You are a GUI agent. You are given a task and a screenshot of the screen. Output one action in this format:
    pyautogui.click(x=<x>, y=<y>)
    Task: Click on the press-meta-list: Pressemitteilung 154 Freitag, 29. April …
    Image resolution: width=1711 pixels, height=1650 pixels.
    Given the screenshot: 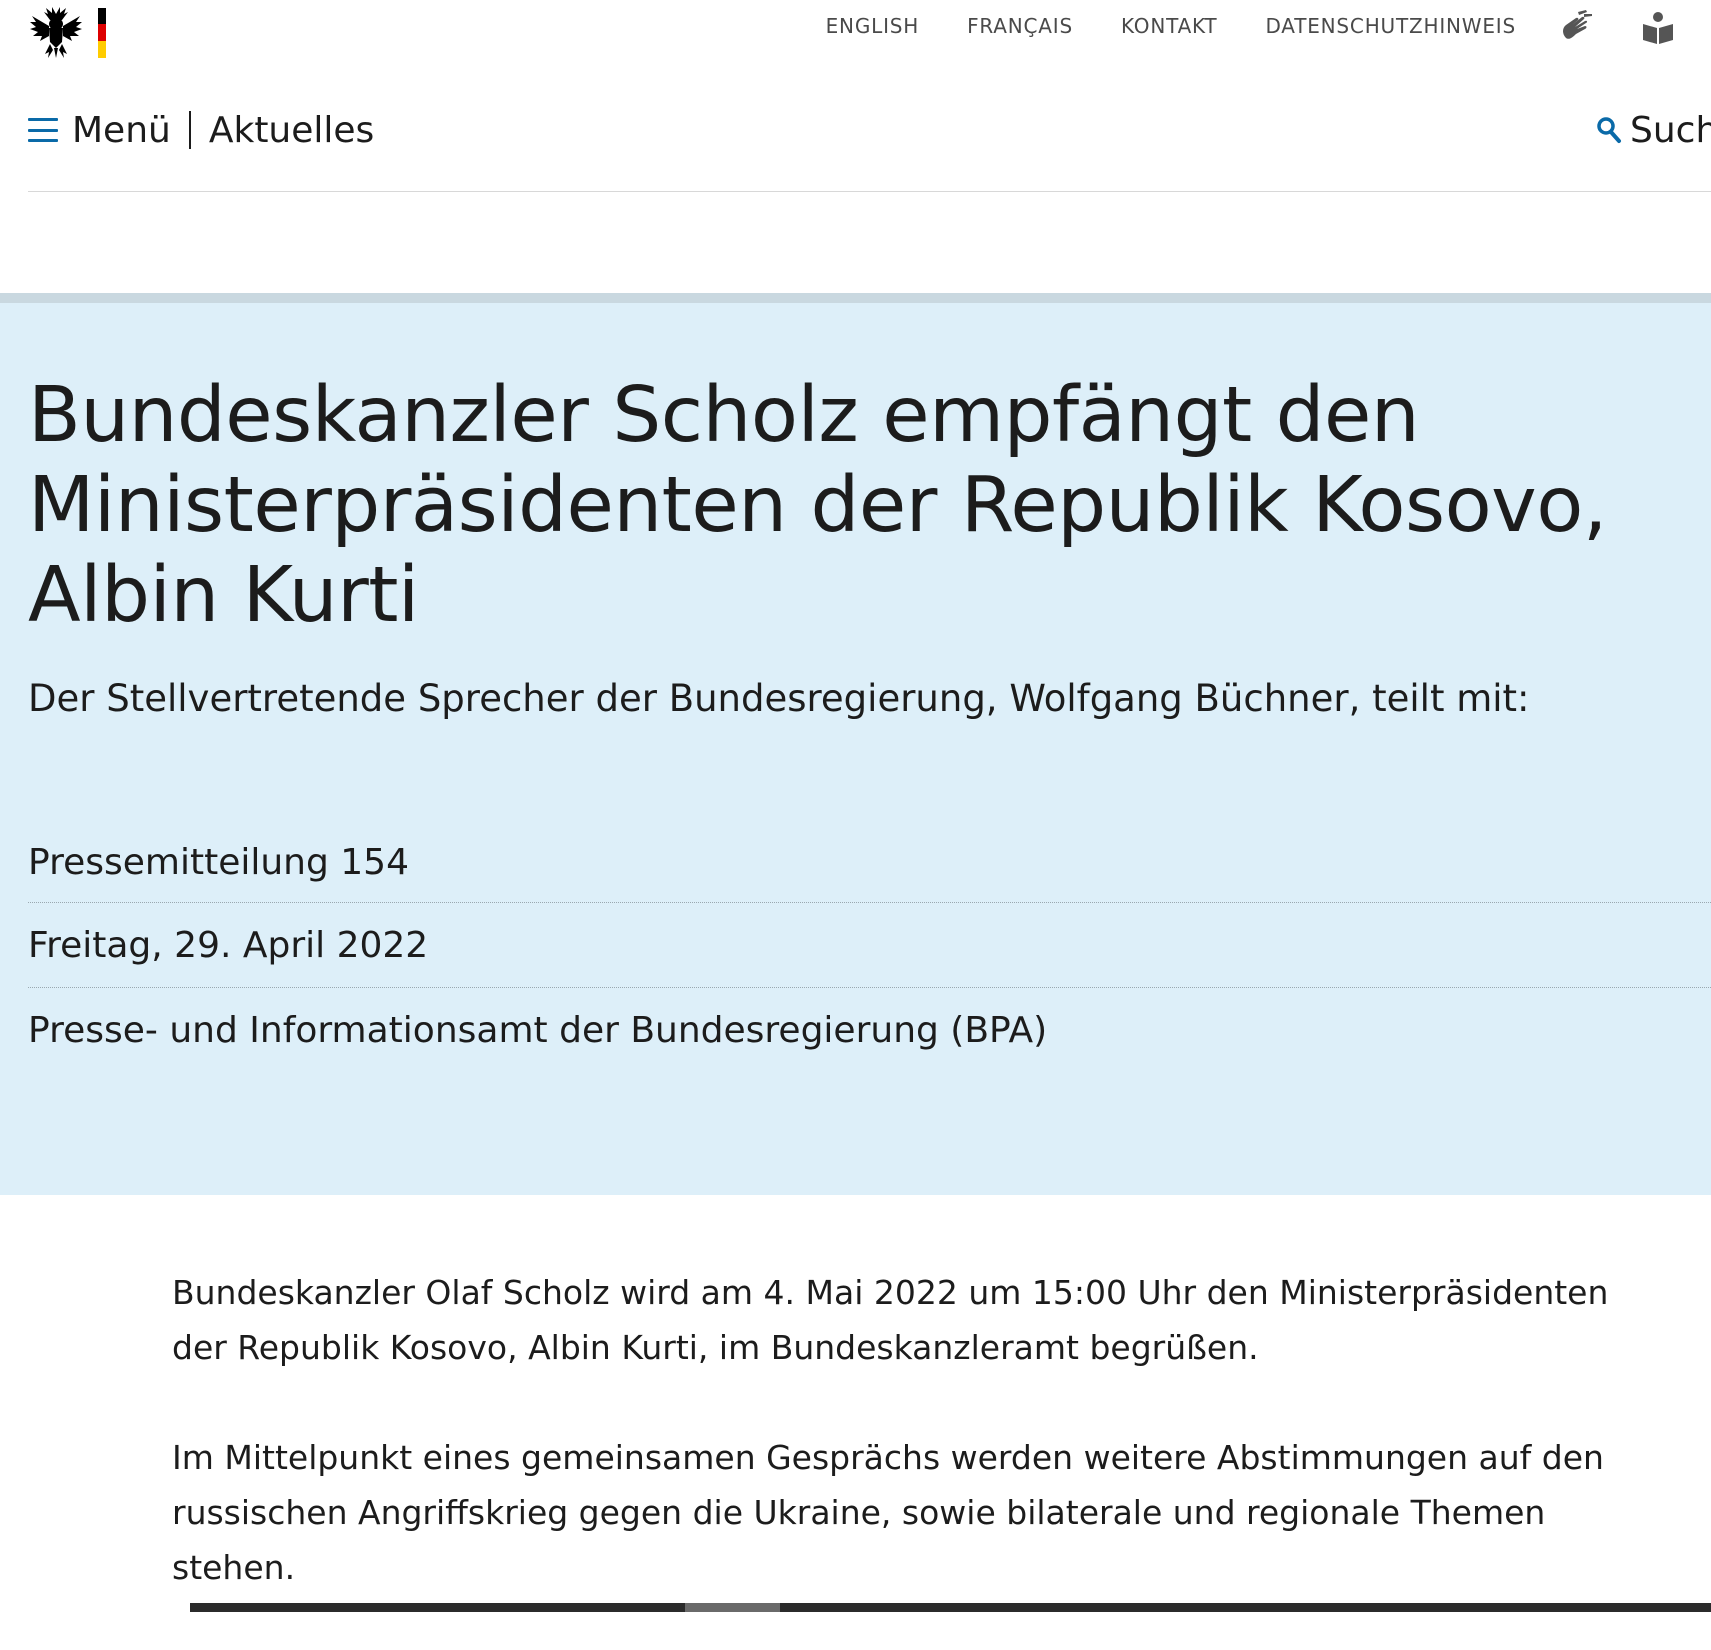 What is the action you would take?
    pyautogui.click(x=869, y=948)
    